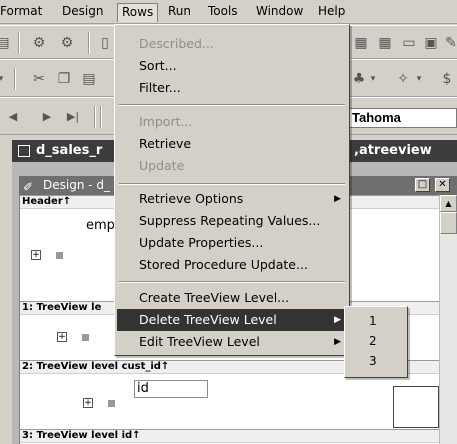 The width and height of the screenshot is (457, 444). I want to click on paste-icon: ▤, so click(89, 79).